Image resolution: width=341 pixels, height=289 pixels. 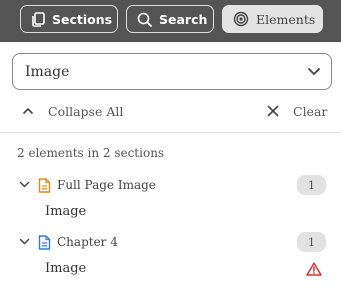 What do you see at coordinates (314, 269) in the screenshot?
I see `warning-icon` at bounding box center [314, 269].